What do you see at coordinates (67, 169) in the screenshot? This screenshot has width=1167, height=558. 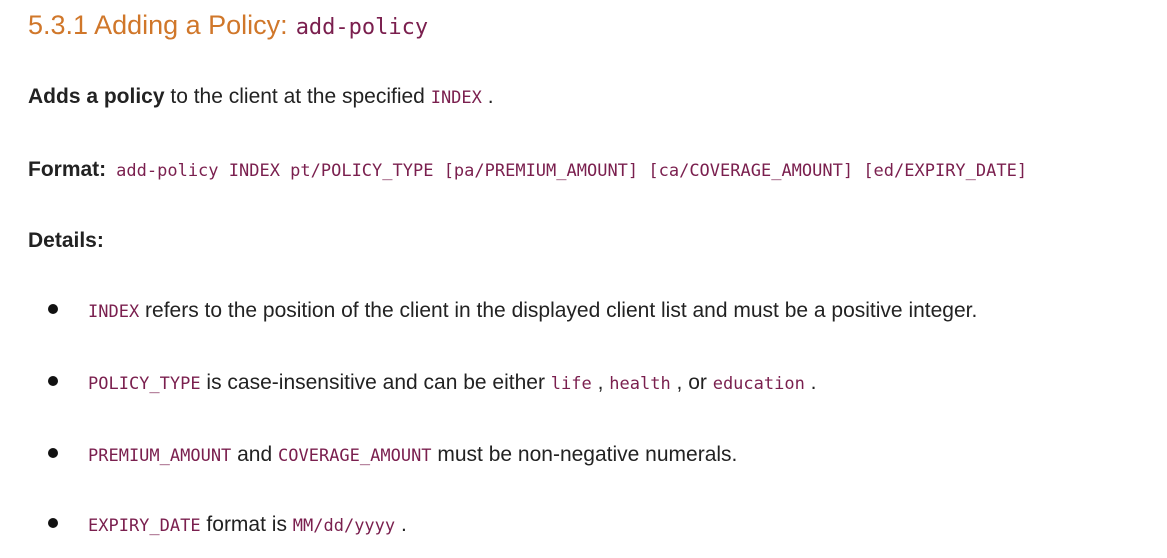 I see `format-label: Format:` at bounding box center [67, 169].